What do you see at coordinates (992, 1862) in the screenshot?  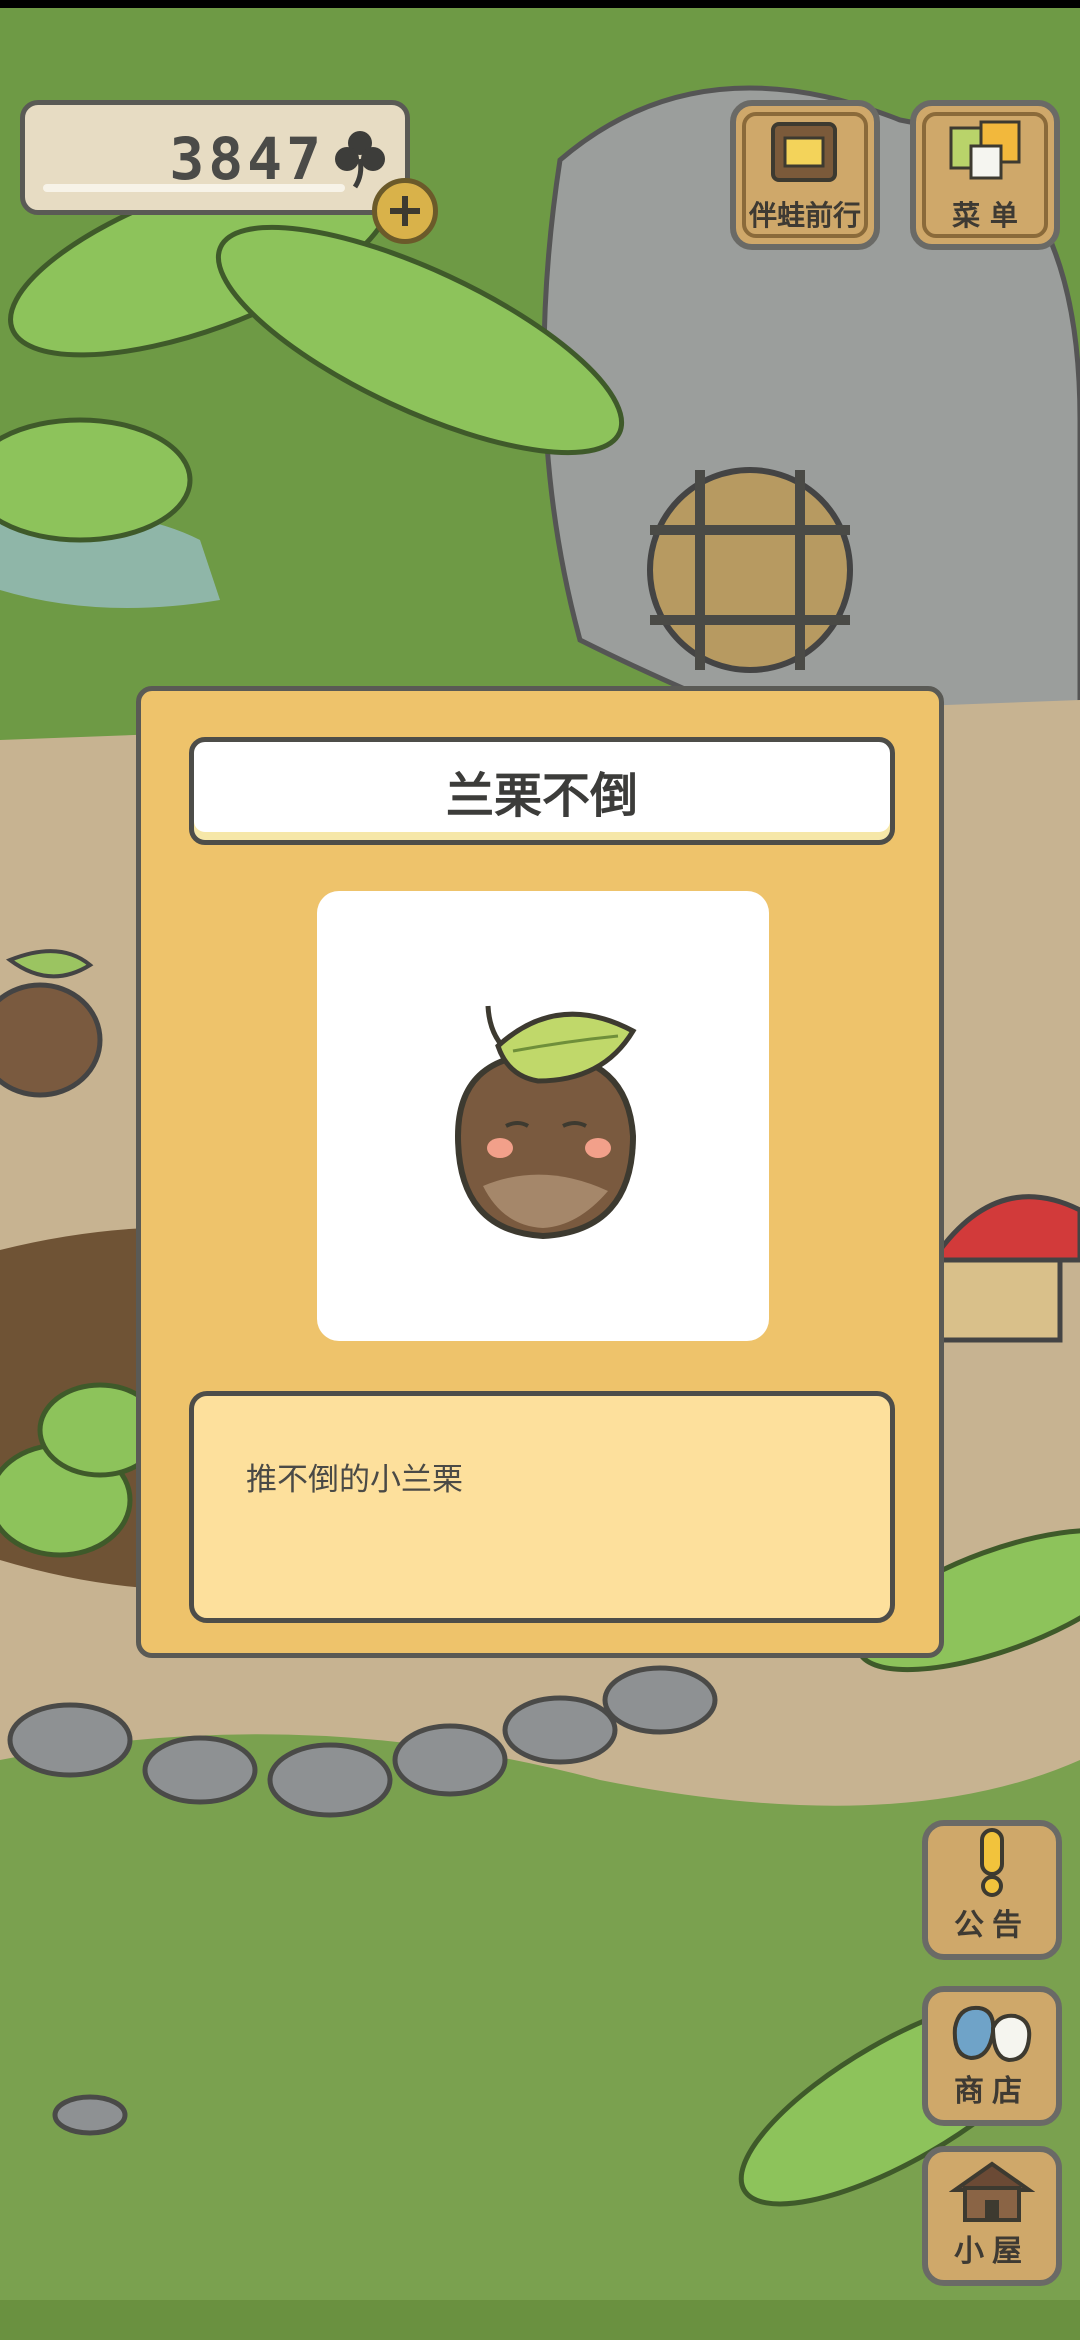 I see `exclamation-icon` at bounding box center [992, 1862].